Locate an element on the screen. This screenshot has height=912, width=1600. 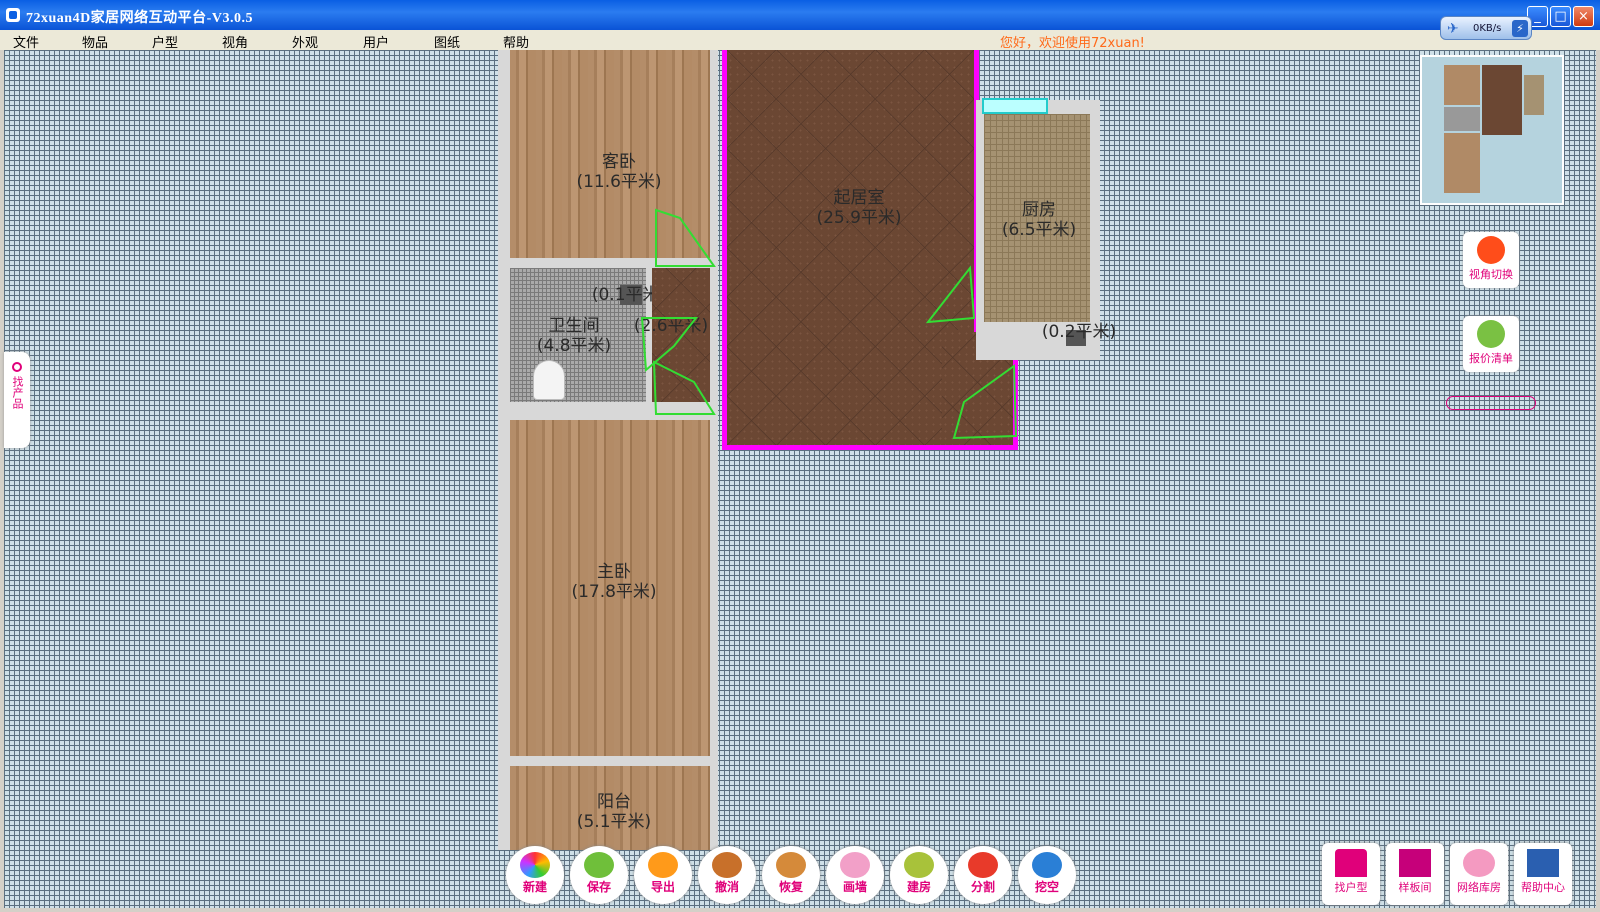
view-switch-label: 视角切换 is located at coordinates (1491, 274).